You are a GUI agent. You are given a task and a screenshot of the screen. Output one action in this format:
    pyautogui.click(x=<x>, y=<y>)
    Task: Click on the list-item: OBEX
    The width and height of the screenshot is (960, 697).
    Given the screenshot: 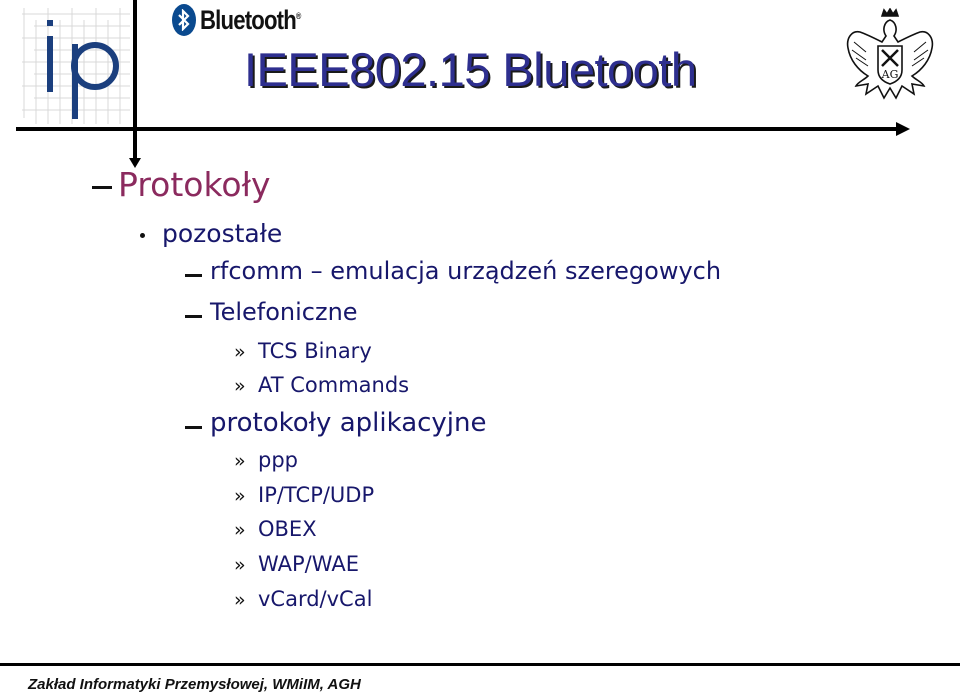 What is the action you would take?
    pyautogui.click(x=287, y=529)
    